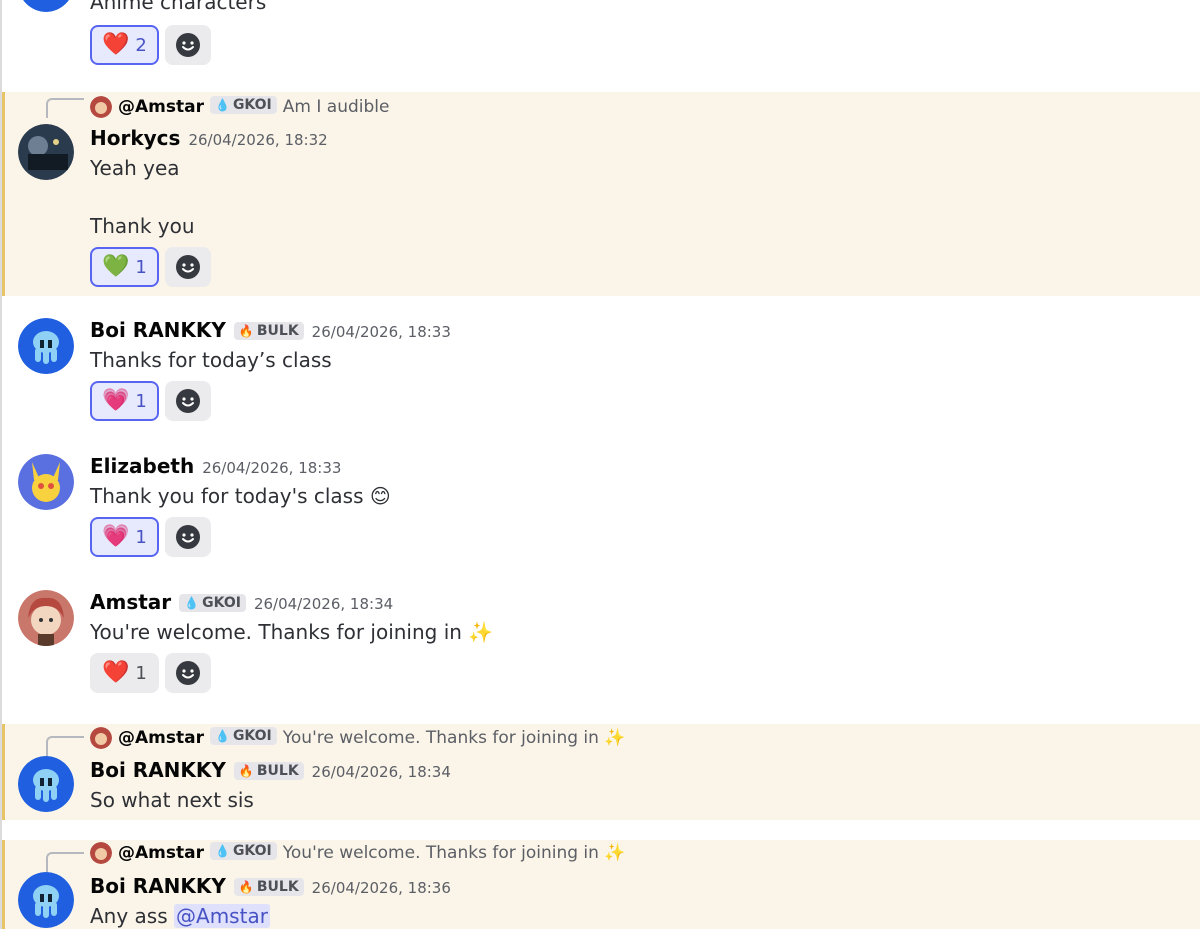  What do you see at coordinates (135, 168) in the screenshot?
I see `message-text: Yeah yea` at bounding box center [135, 168].